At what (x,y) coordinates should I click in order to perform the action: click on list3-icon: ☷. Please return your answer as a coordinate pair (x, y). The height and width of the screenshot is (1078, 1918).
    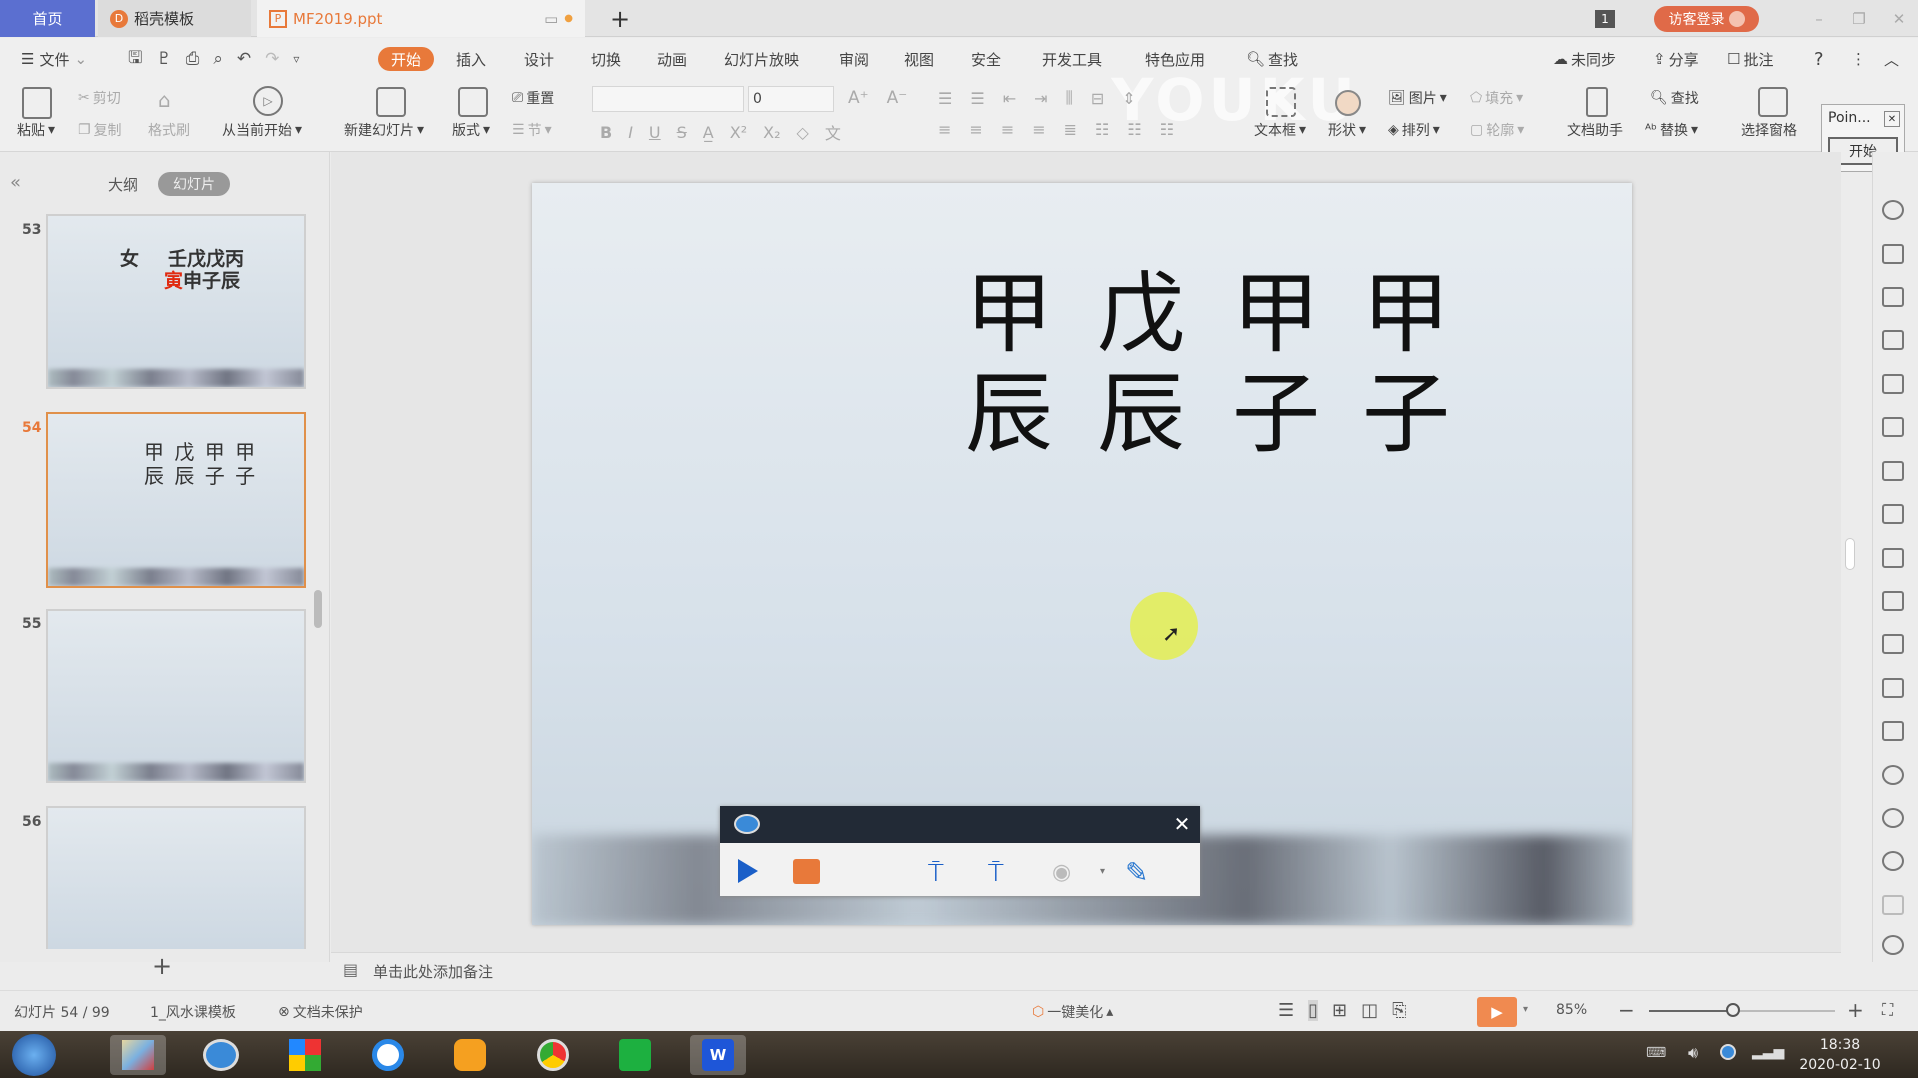
    Looking at the image, I should click on (1167, 129).